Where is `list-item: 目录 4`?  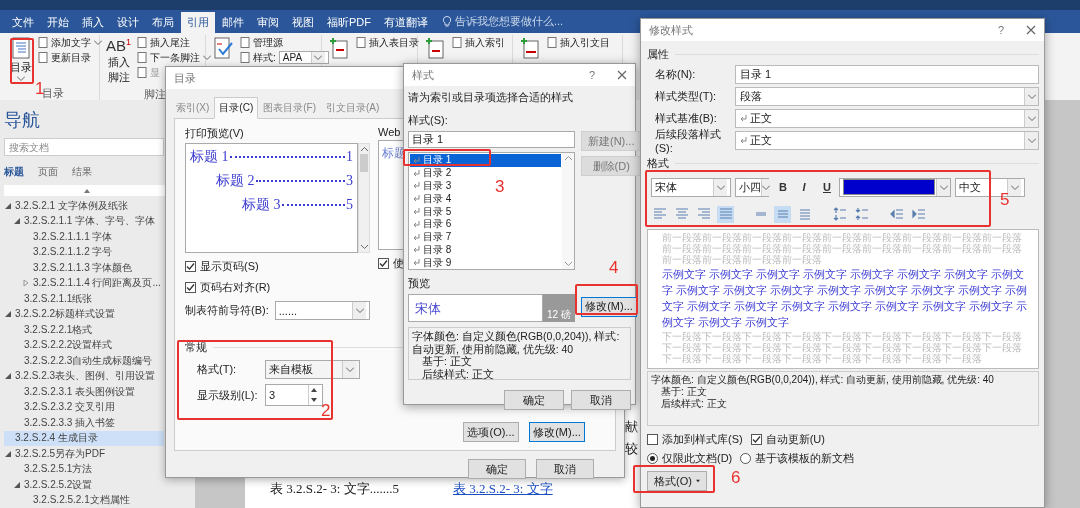
list-item: 目录 4 is located at coordinates (432, 199).